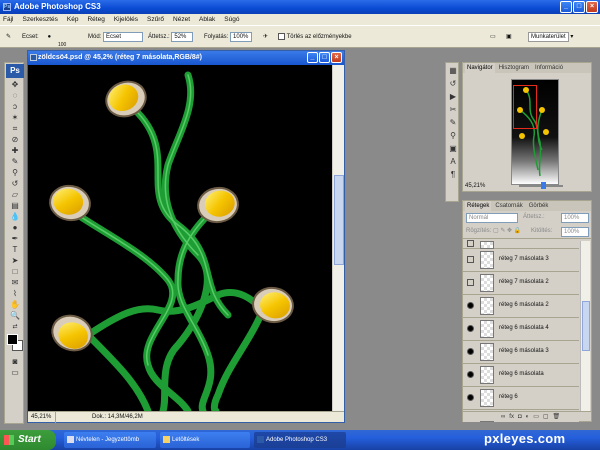  I want to click on layer-row, so click(521, 244).